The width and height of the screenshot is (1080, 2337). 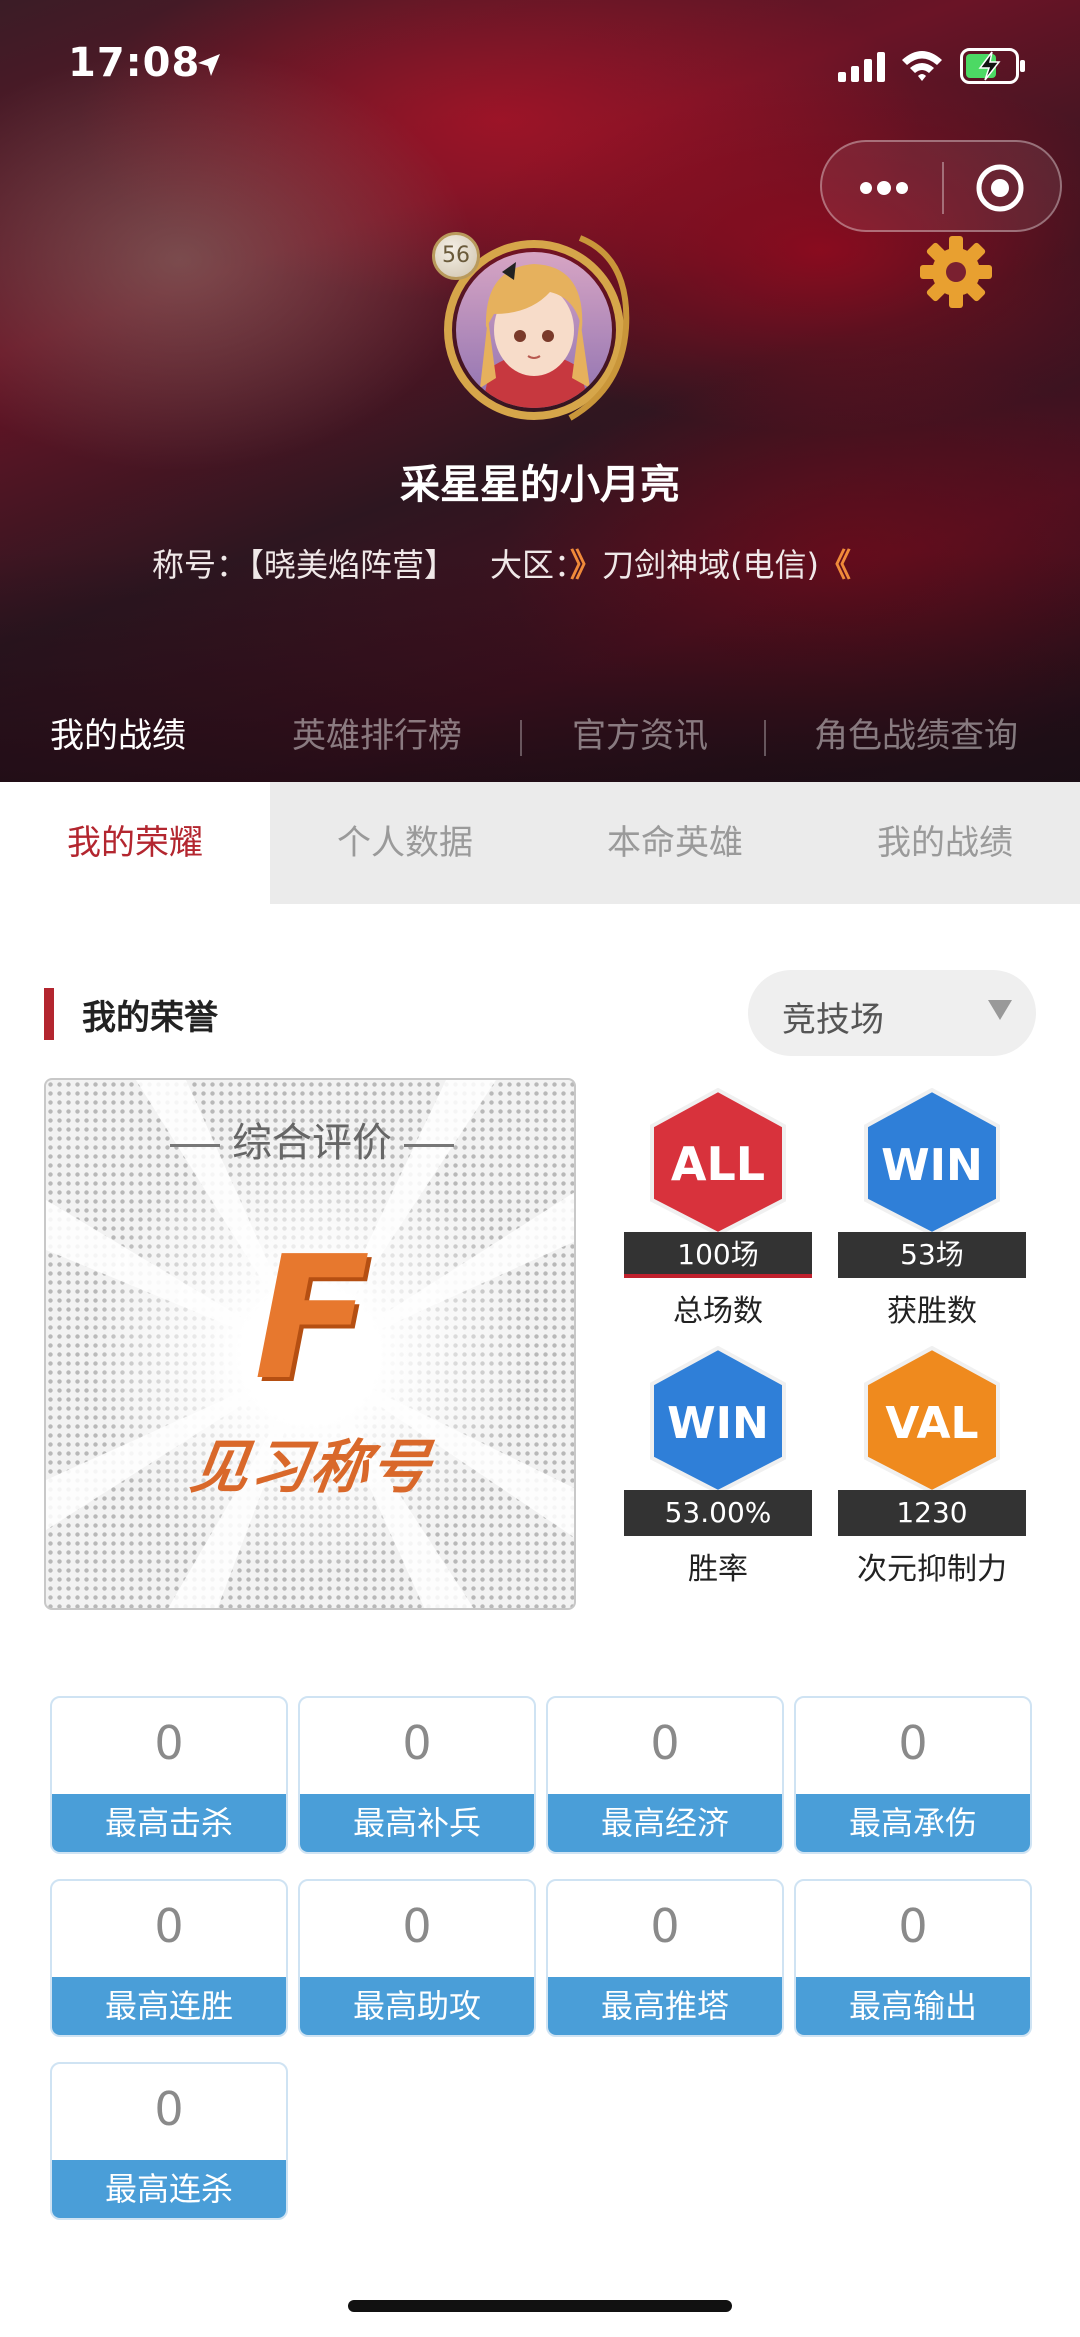 I want to click on title-value: 【晓美焰阵营】, so click(x=352, y=565).